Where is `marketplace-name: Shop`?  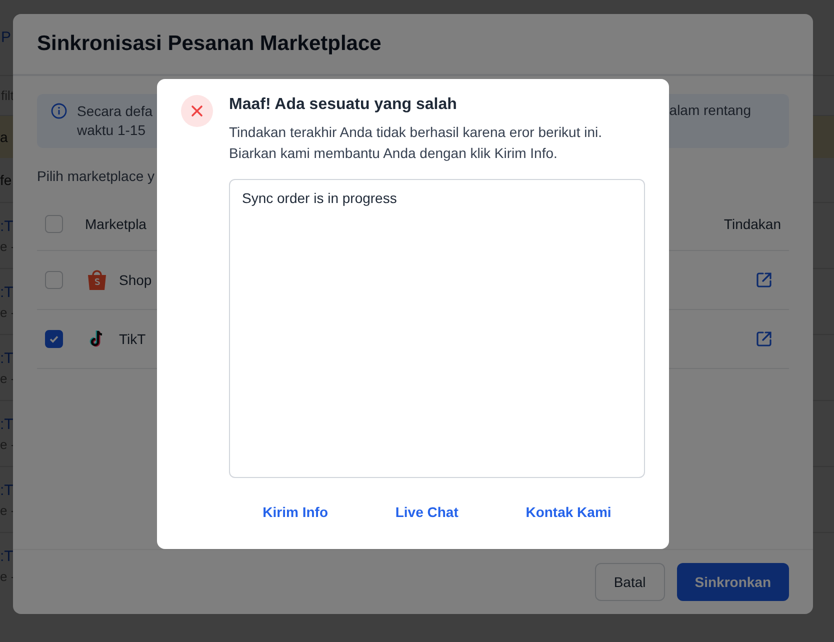 marketplace-name: Shop is located at coordinates (135, 280).